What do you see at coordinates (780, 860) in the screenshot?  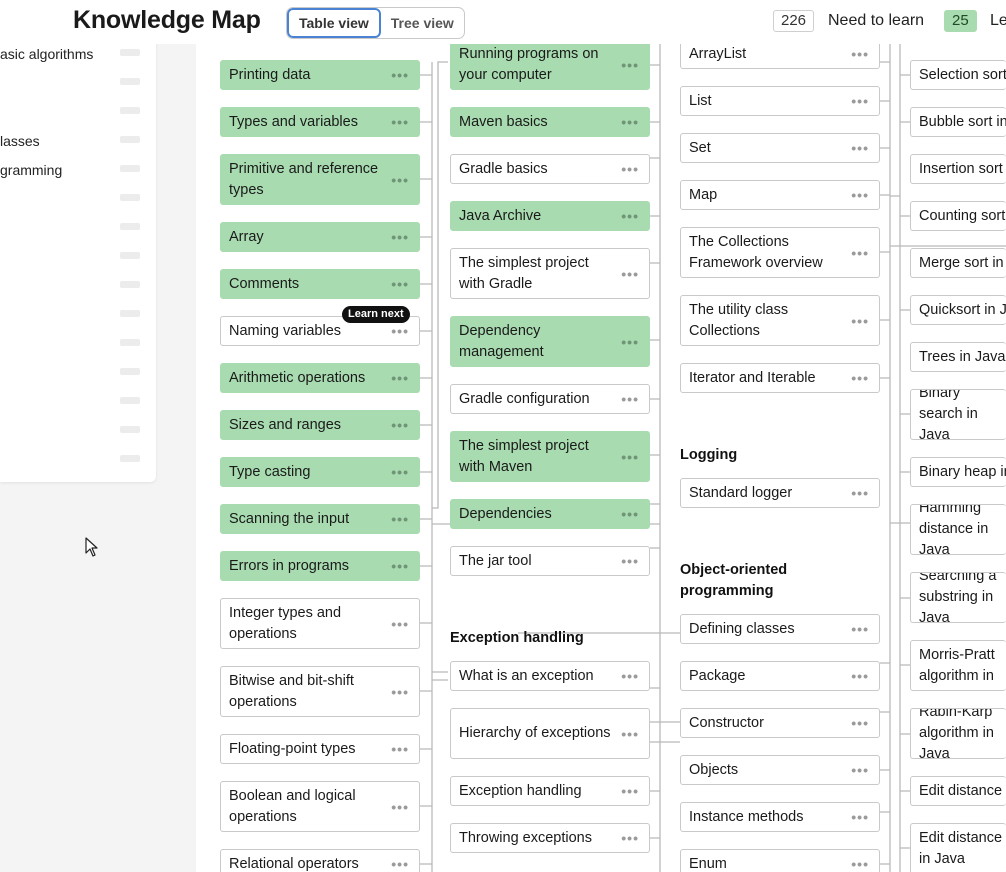 I see `topic-card: Enum •••` at bounding box center [780, 860].